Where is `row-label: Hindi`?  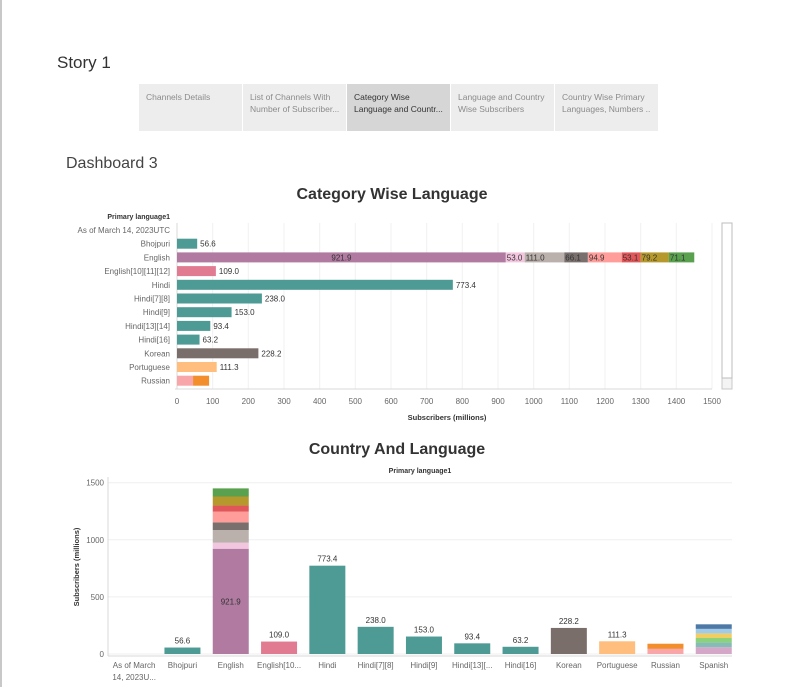 row-label: Hindi is located at coordinates (161, 285).